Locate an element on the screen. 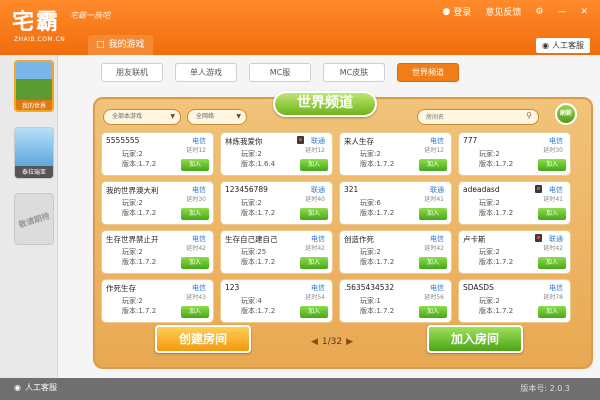 This screenshot has width=600, height=400. network-filter-dropdown: 全网络 ▼ is located at coordinates (217, 117).